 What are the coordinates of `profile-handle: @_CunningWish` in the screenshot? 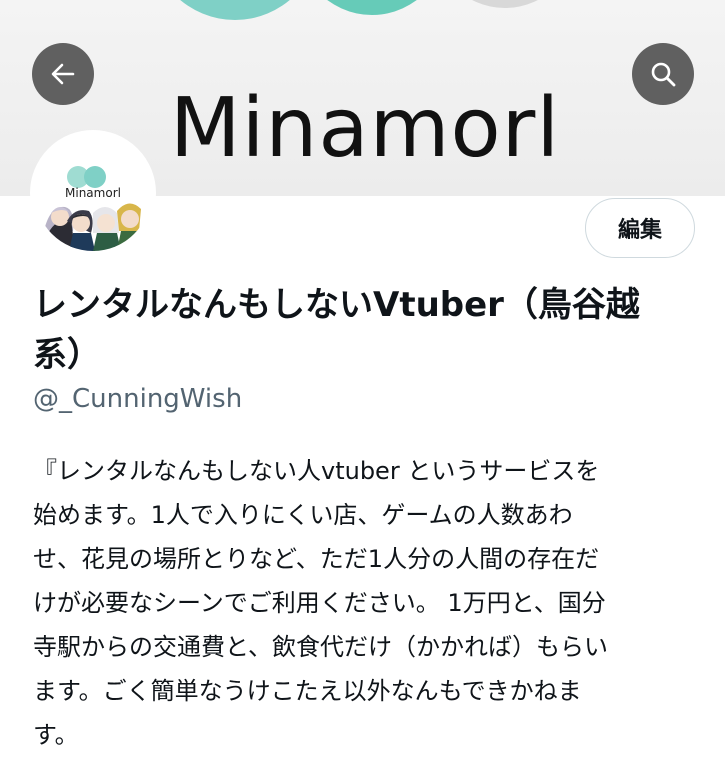 It's located at (138, 399).